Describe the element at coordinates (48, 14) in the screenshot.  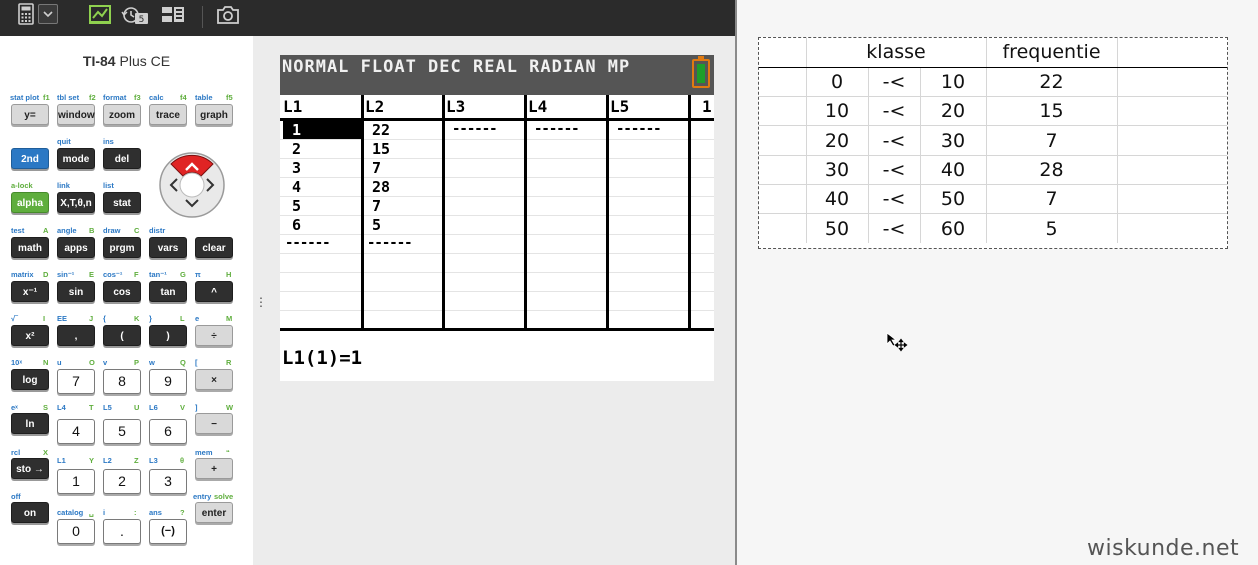
I see `chevron-down-icon` at that location.